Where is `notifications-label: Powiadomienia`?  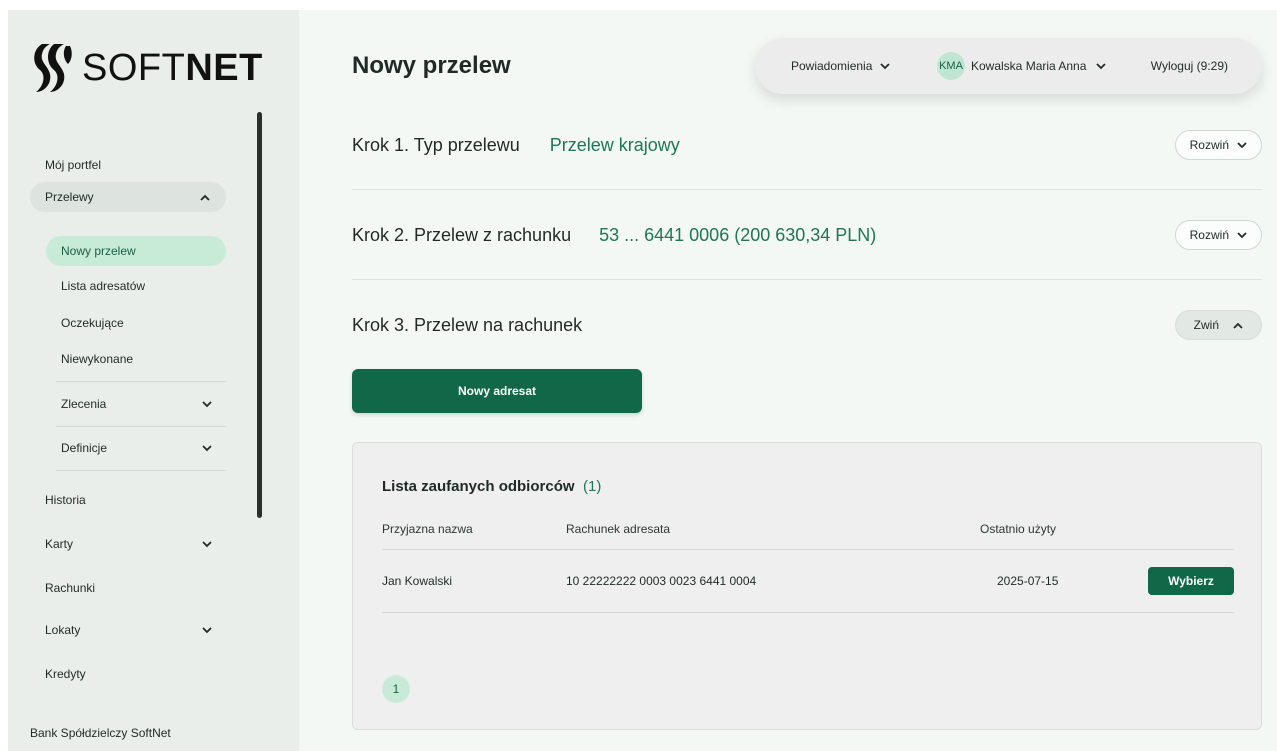
notifications-label: Powiadomienia is located at coordinates (832, 66).